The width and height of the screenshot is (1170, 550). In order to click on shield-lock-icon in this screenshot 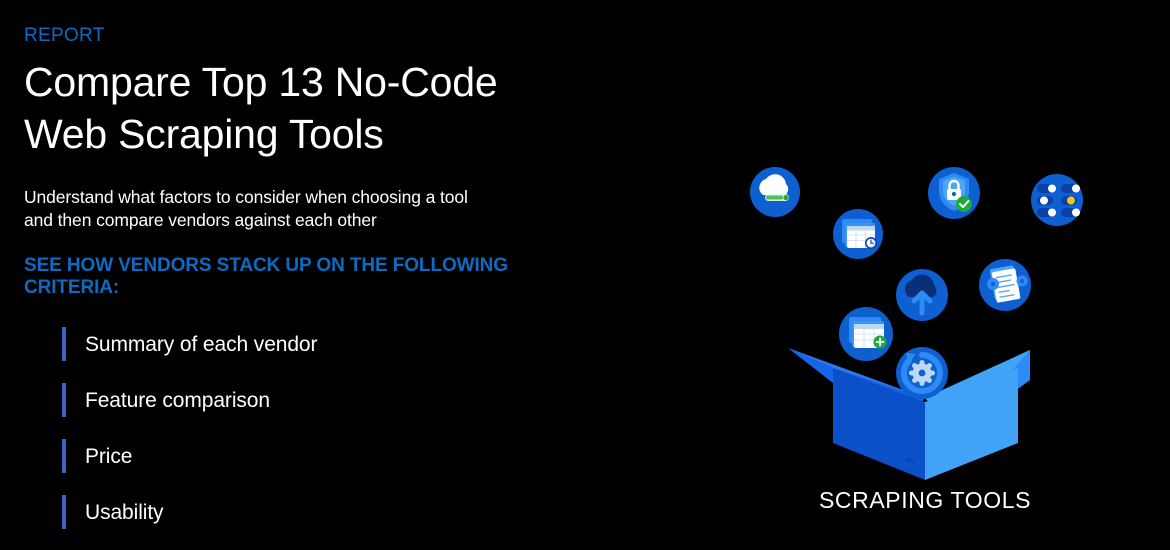, I will do `click(954, 193)`.